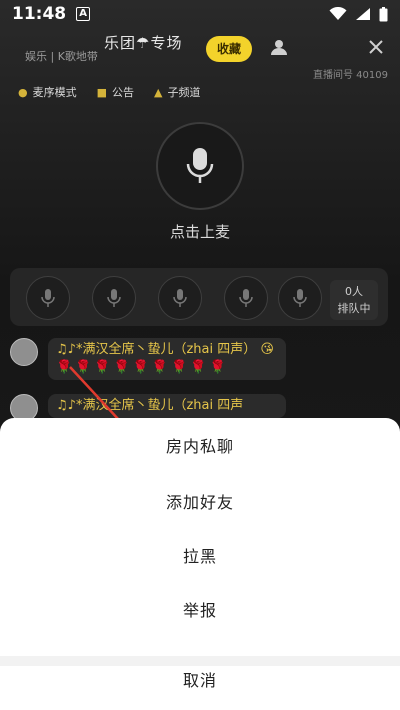 The width and height of the screenshot is (400, 710). I want to click on add-friend-option: 添加好友, so click(200, 503).